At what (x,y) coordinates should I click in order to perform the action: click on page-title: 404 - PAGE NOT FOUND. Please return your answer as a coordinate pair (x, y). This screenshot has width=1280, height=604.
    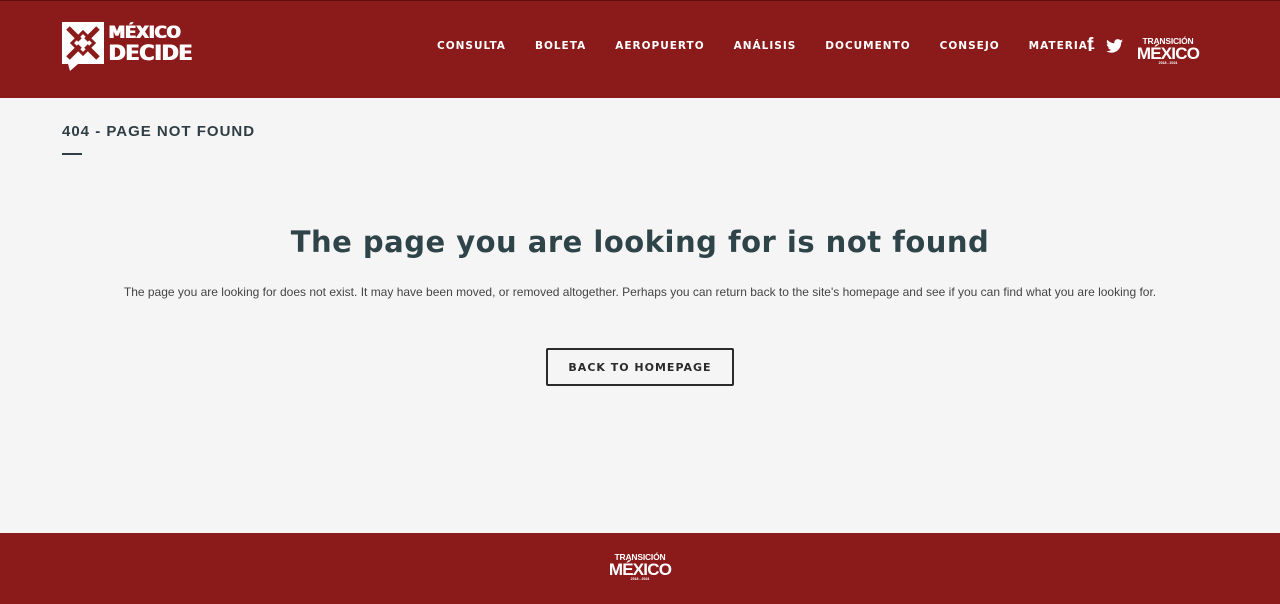
    Looking at the image, I should click on (159, 131).